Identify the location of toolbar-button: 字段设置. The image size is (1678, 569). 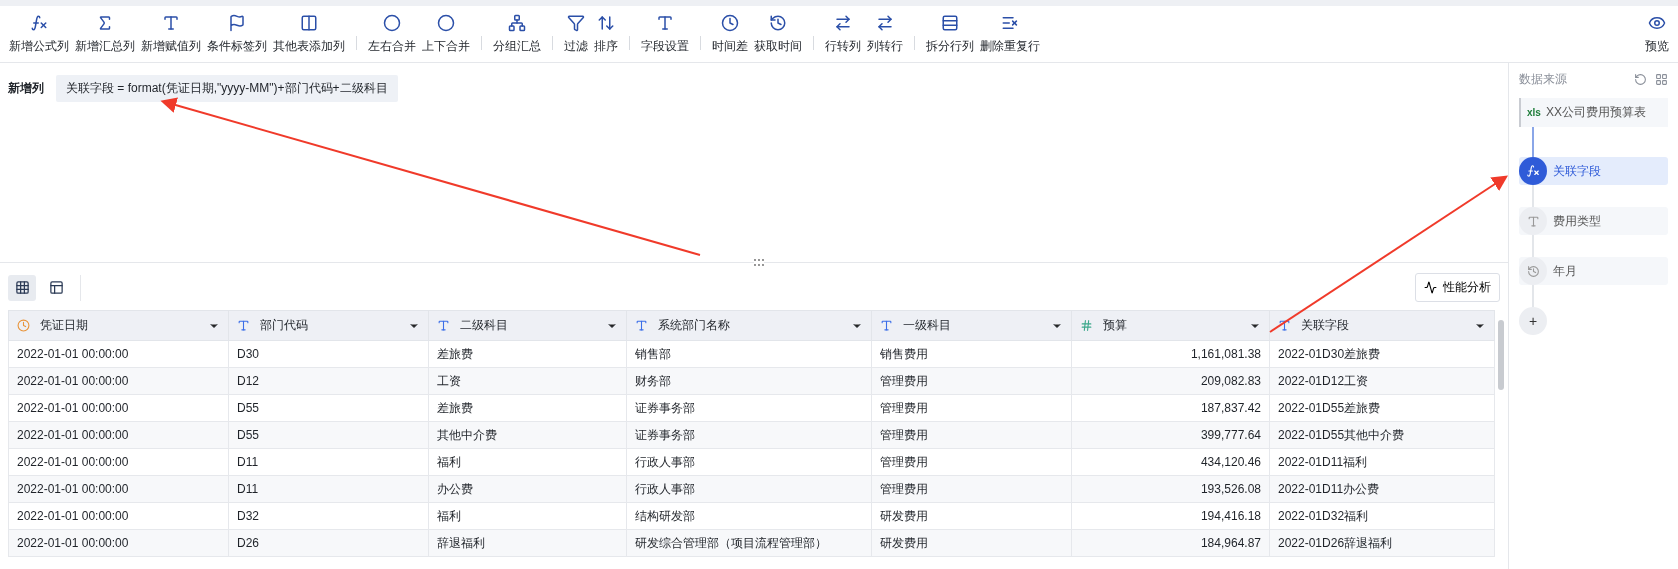
(665, 34).